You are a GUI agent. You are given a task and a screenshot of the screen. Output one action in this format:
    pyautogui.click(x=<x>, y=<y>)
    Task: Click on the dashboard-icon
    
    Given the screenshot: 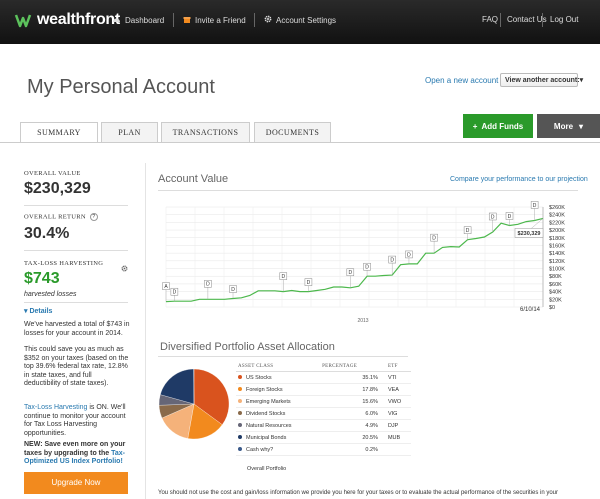 What is the action you would take?
    pyautogui.click(x=116, y=20)
    